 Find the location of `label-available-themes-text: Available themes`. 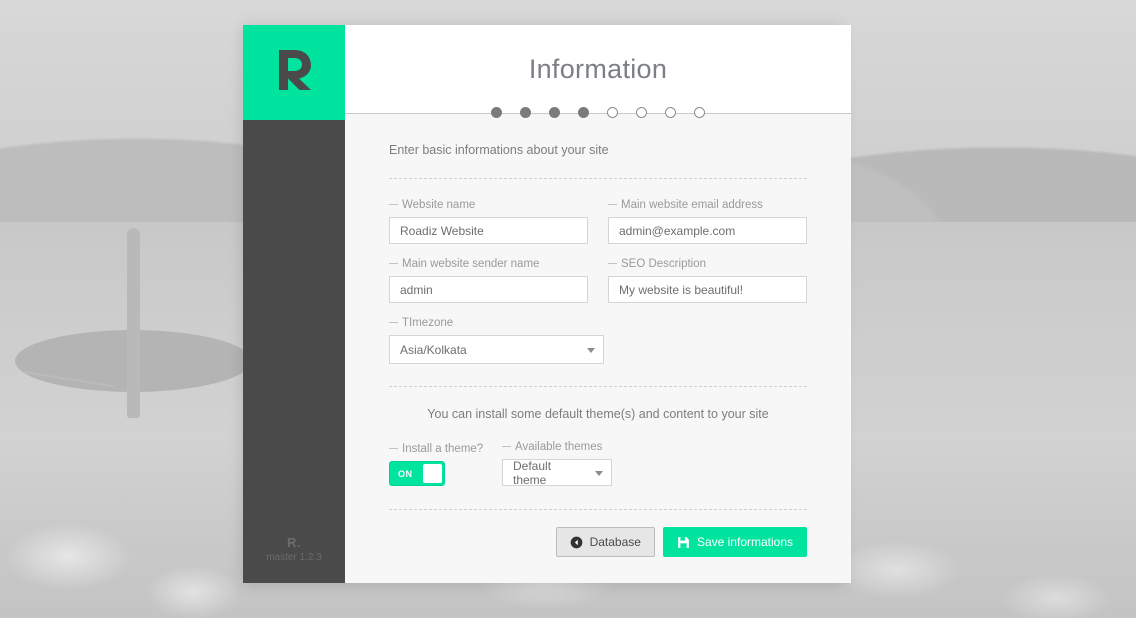

label-available-themes-text: Available themes is located at coordinates (559, 447).